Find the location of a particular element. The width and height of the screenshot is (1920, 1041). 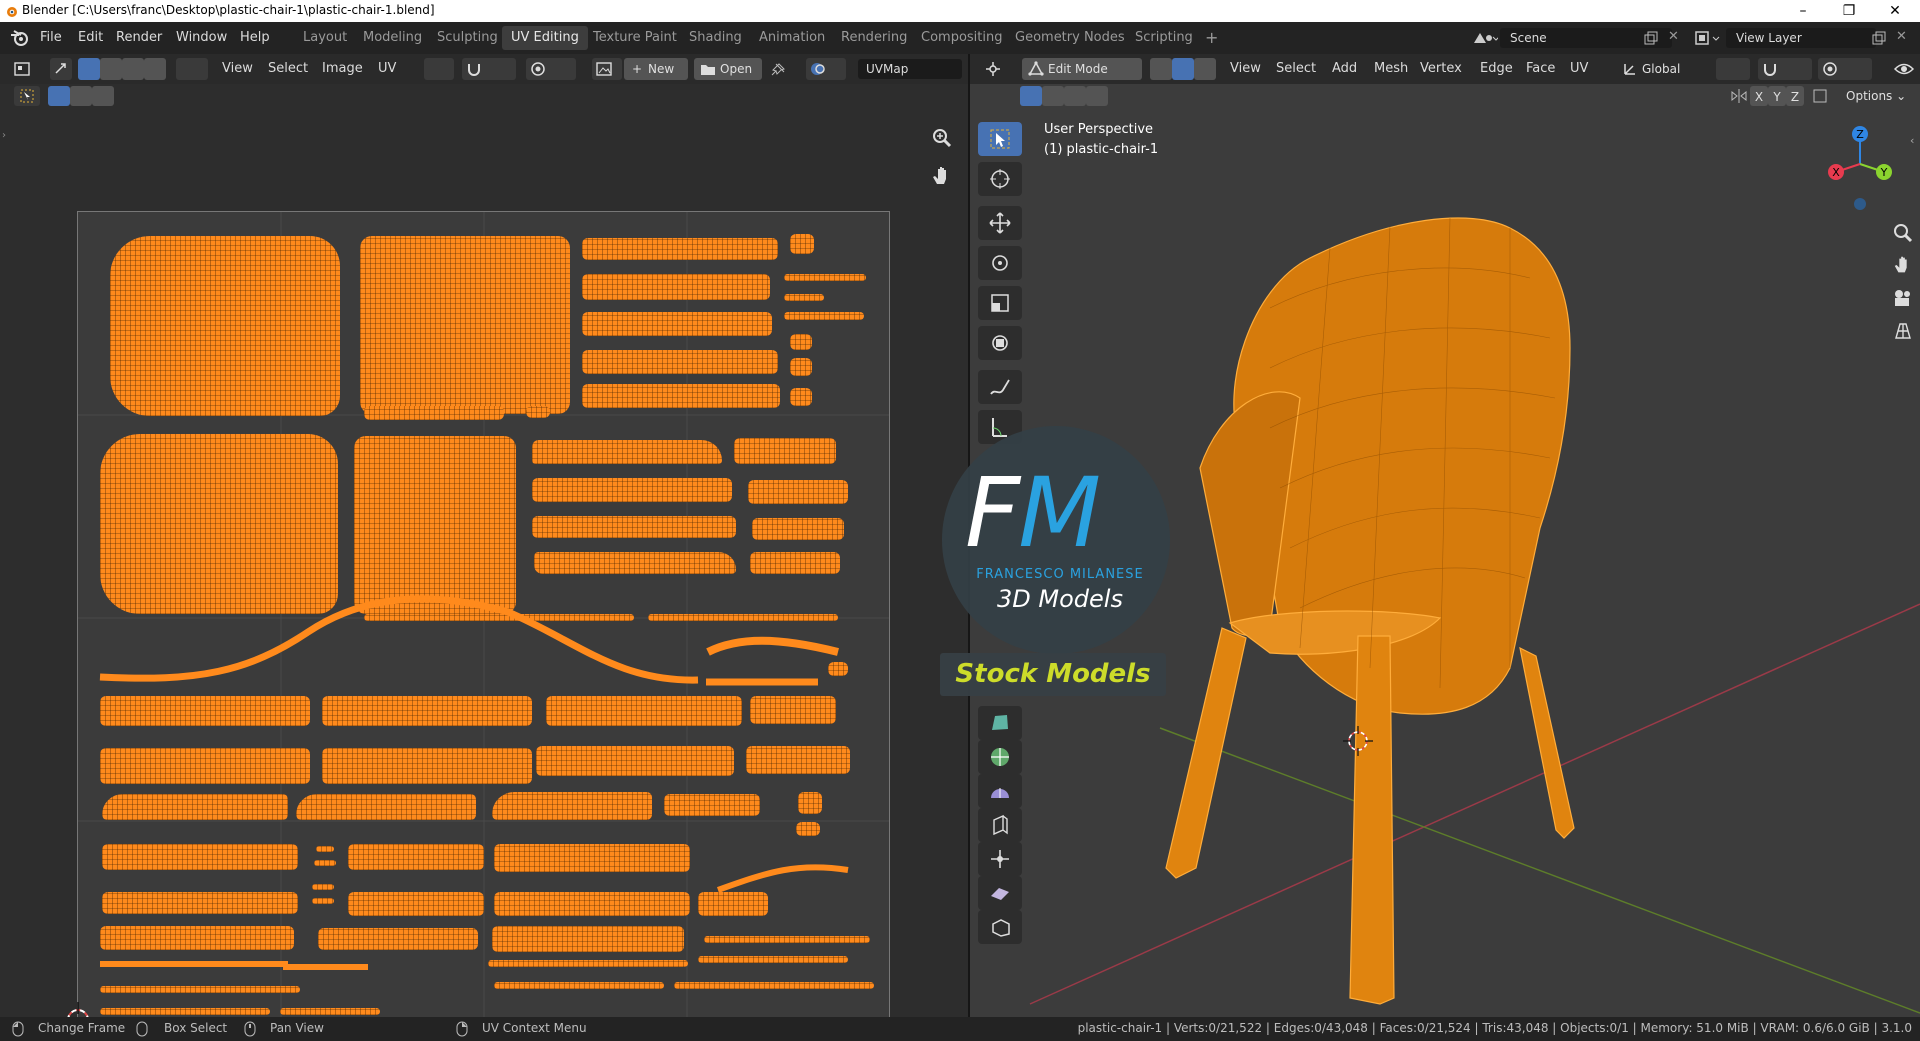

uv-overlays-dropdown is located at coordinates (826, 69).